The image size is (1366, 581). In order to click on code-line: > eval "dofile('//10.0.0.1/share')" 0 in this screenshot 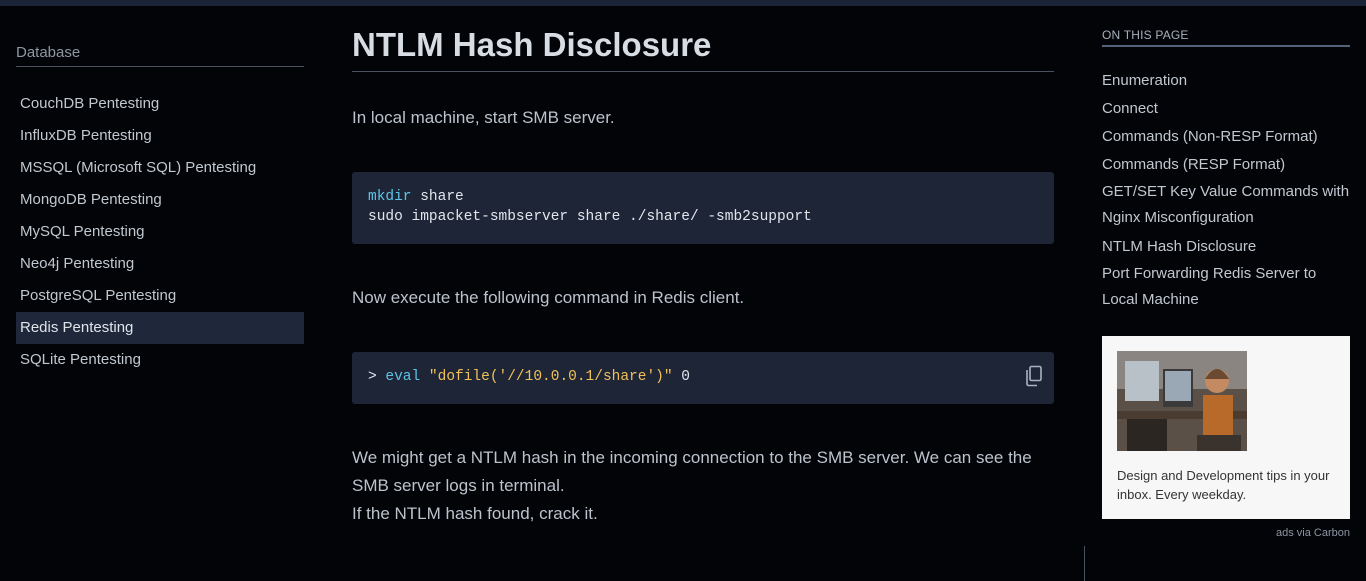, I will do `click(703, 377)`.